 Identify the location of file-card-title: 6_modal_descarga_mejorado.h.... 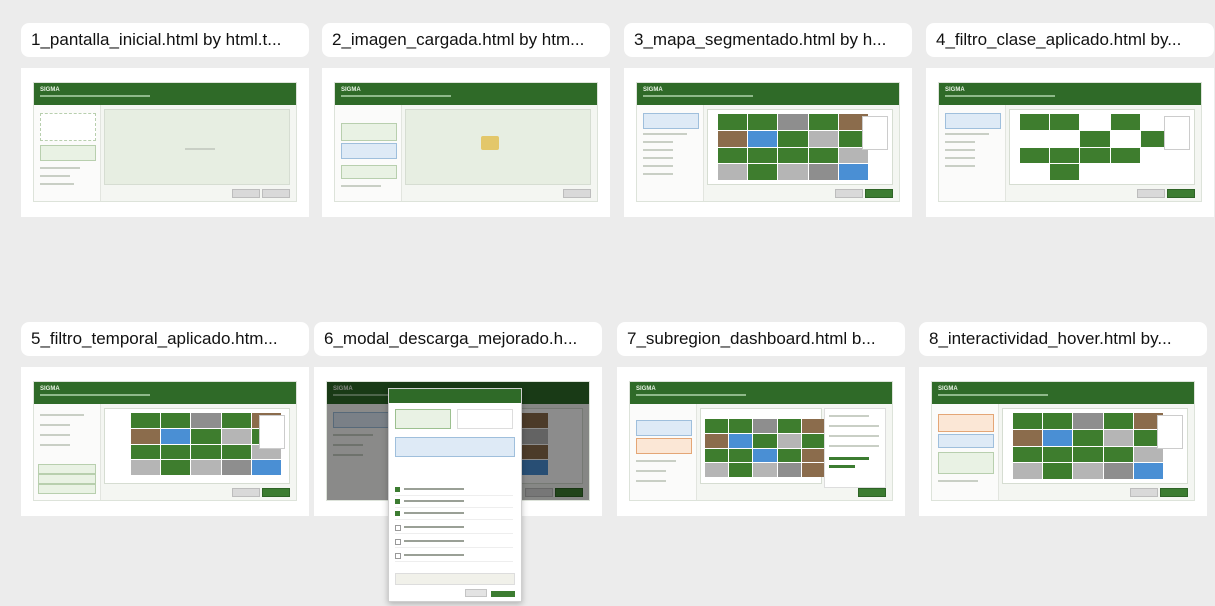
(458, 339).